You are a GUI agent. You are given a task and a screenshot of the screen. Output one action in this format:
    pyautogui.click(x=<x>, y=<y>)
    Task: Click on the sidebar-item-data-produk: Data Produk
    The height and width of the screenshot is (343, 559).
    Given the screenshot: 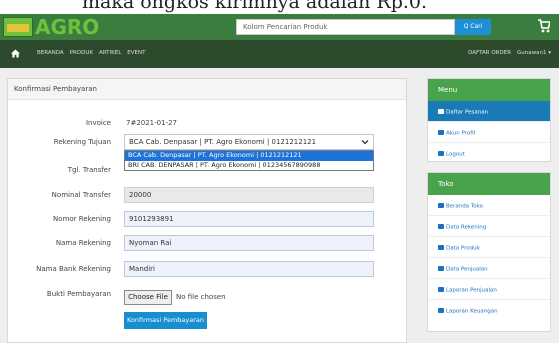 What is the action you would take?
    pyautogui.click(x=489, y=247)
    